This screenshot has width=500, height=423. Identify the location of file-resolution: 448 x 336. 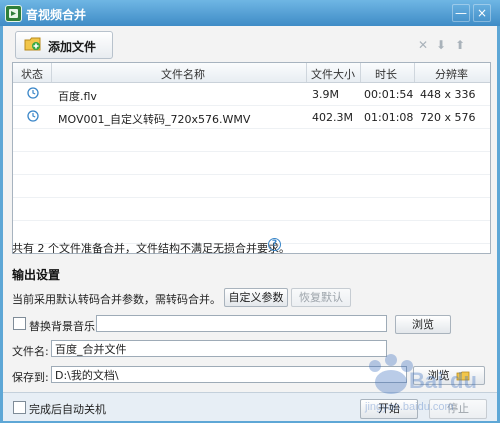
(448, 94).